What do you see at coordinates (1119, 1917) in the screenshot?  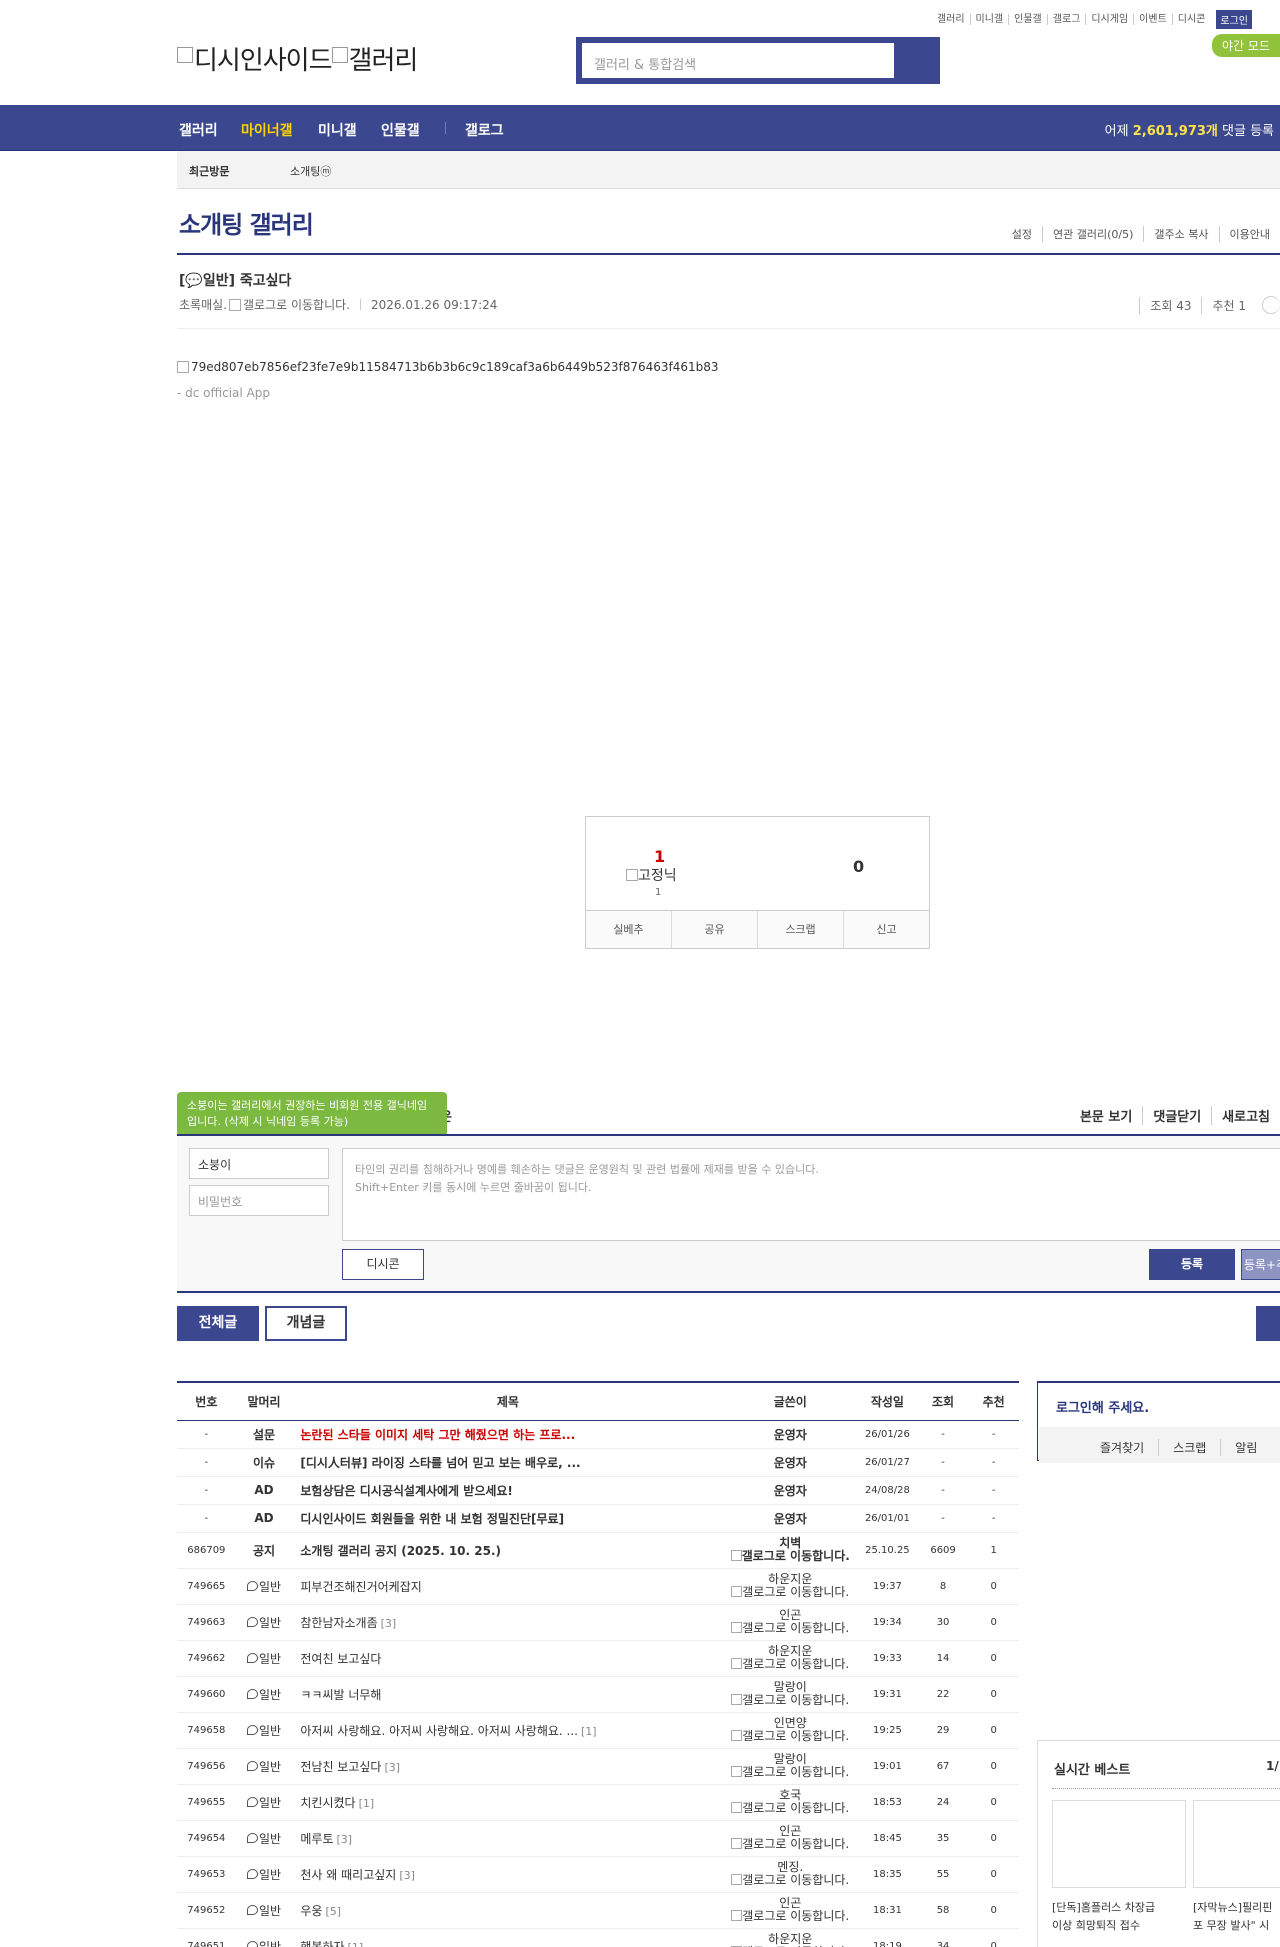 I see `best-caption: [단독]홈플러스 차장급 이상 희망퇴직 접수` at bounding box center [1119, 1917].